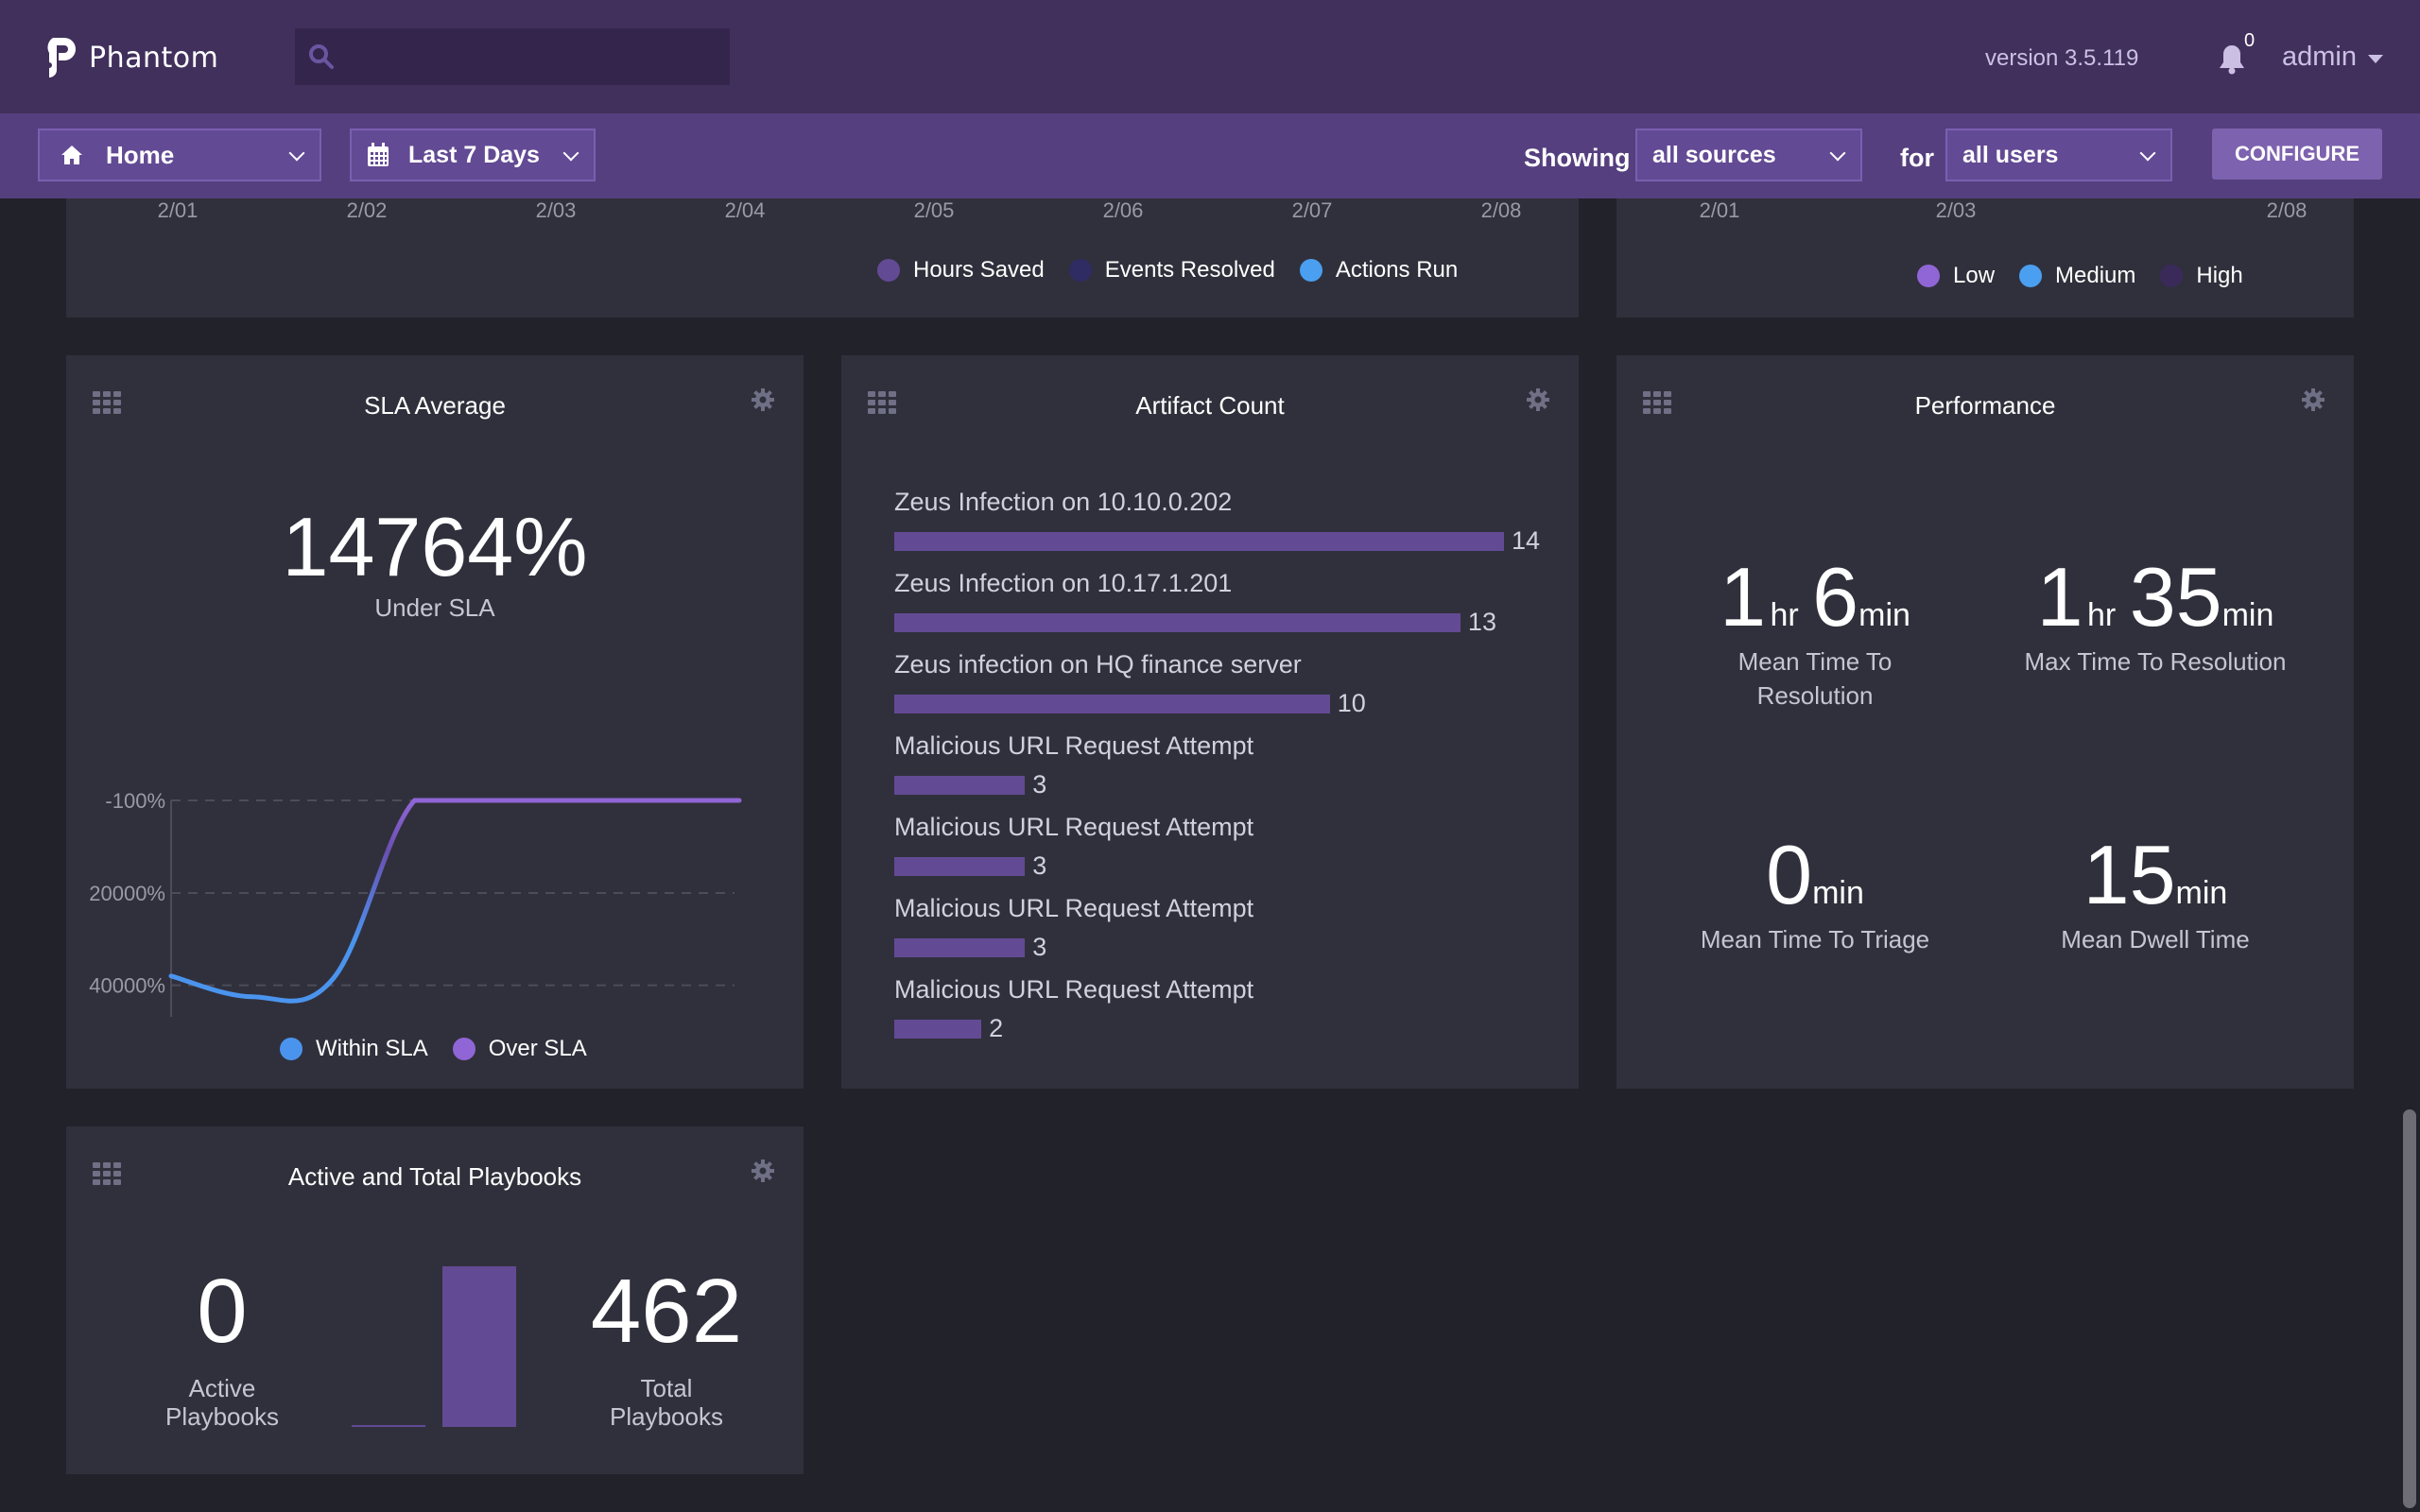  Describe the element at coordinates (2062, 58) in the screenshot. I see `version-text: version 3.5.119` at that location.